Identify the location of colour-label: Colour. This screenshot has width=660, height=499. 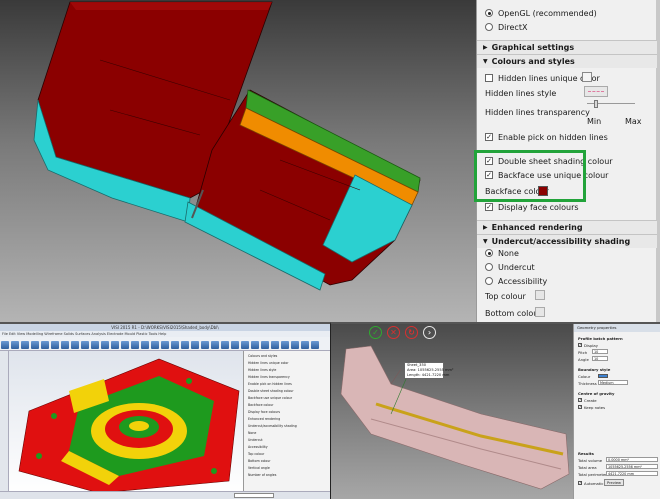
(584, 376).